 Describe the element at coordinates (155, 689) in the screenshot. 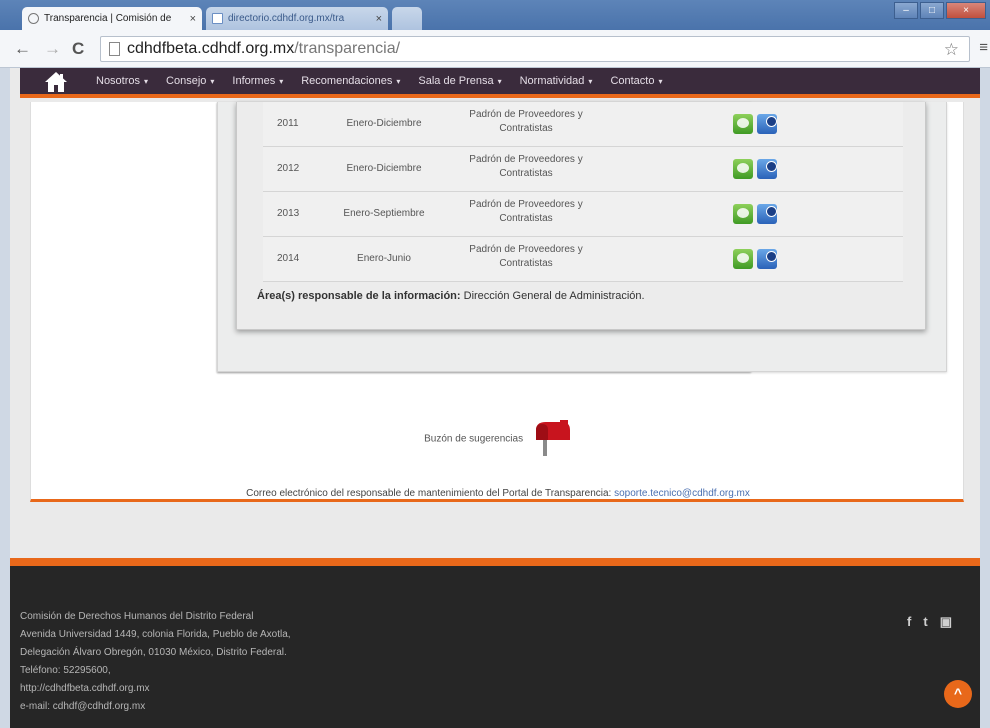

I see `footer-website-link: http://cdhdfbeta.cdhdf.org.mx` at that location.